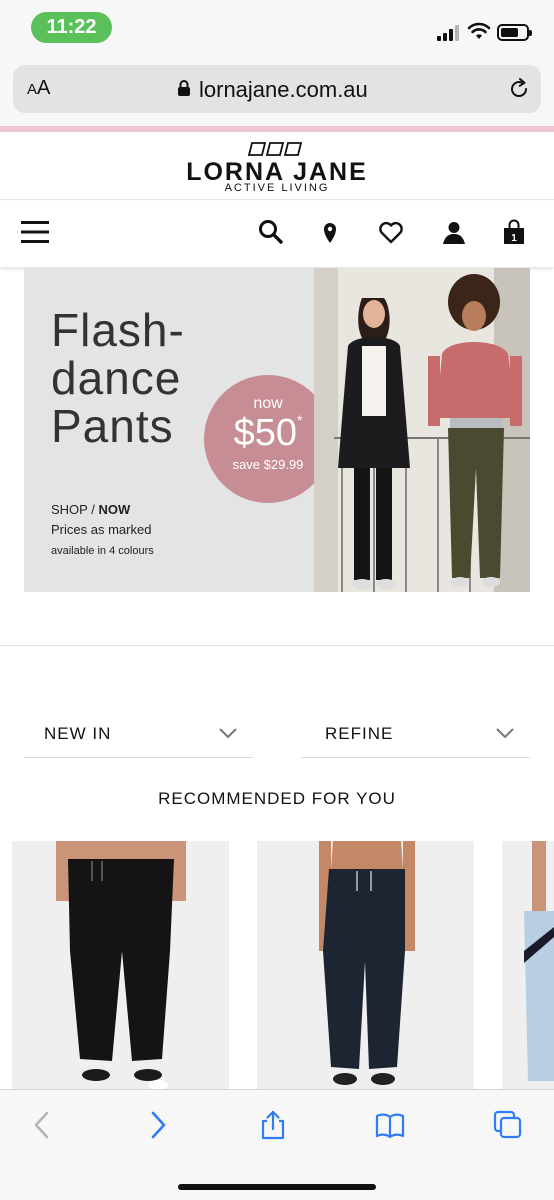  Describe the element at coordinates (101, 529) in the screenshot. I see `hero-prices-note: Prices as marked` at that location.